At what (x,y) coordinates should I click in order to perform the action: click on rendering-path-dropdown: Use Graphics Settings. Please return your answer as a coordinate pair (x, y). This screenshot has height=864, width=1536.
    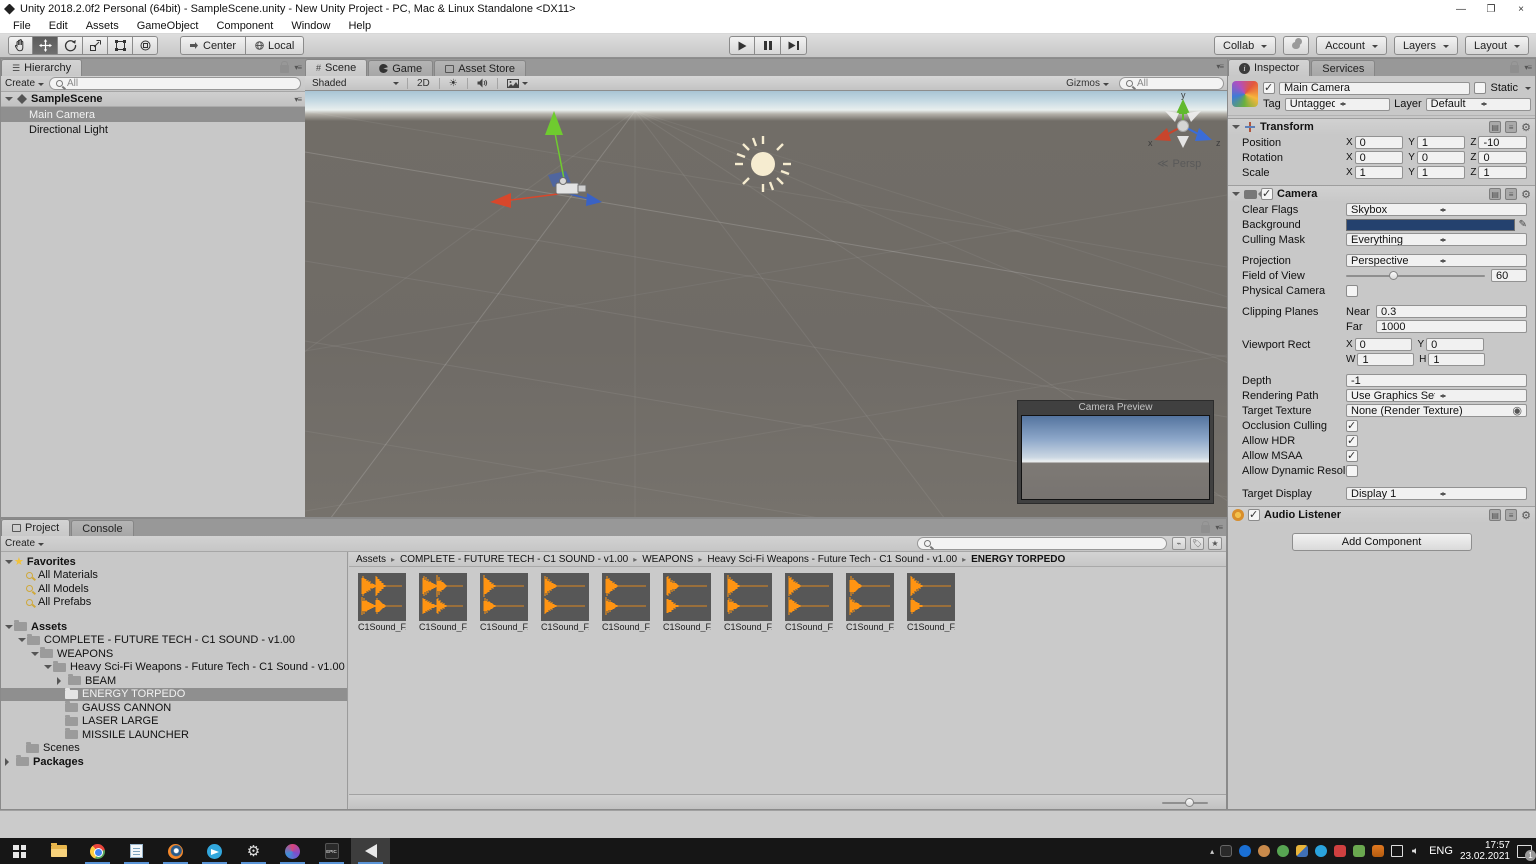
    Looking at the image, I should click on (1436, 395).